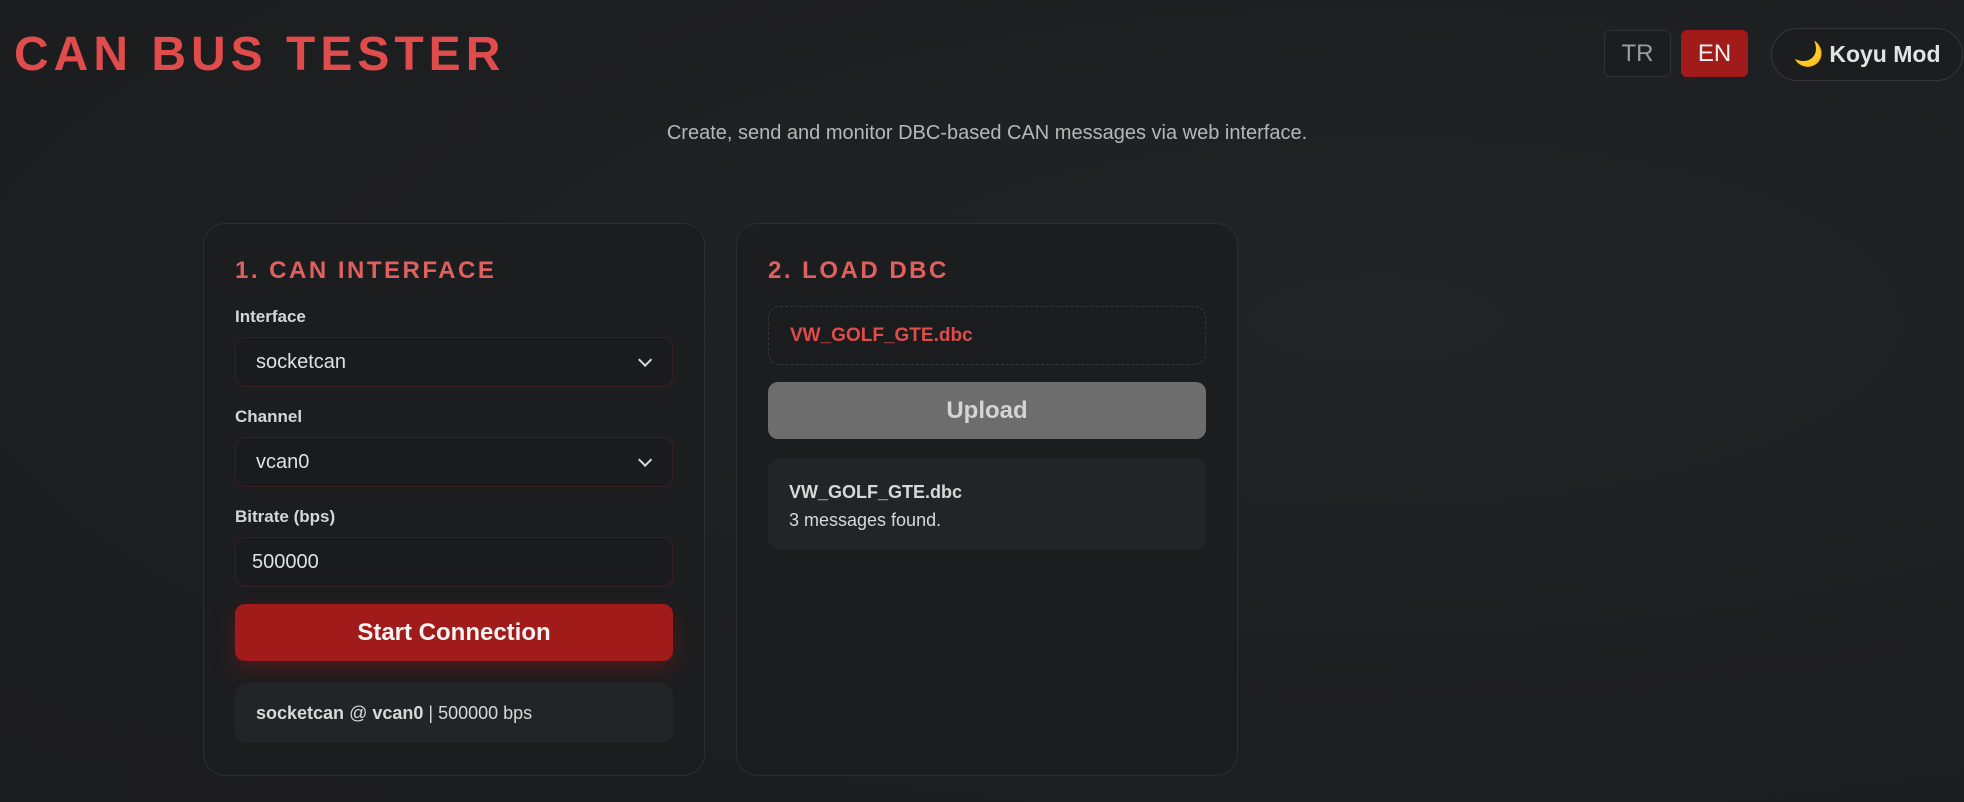 This screenshot has width=1964, height=802. What do you see at coordinates (1714, 53) in the screenshot?
I see `lang-en-button: EN` at bounding box center [1714, 53].